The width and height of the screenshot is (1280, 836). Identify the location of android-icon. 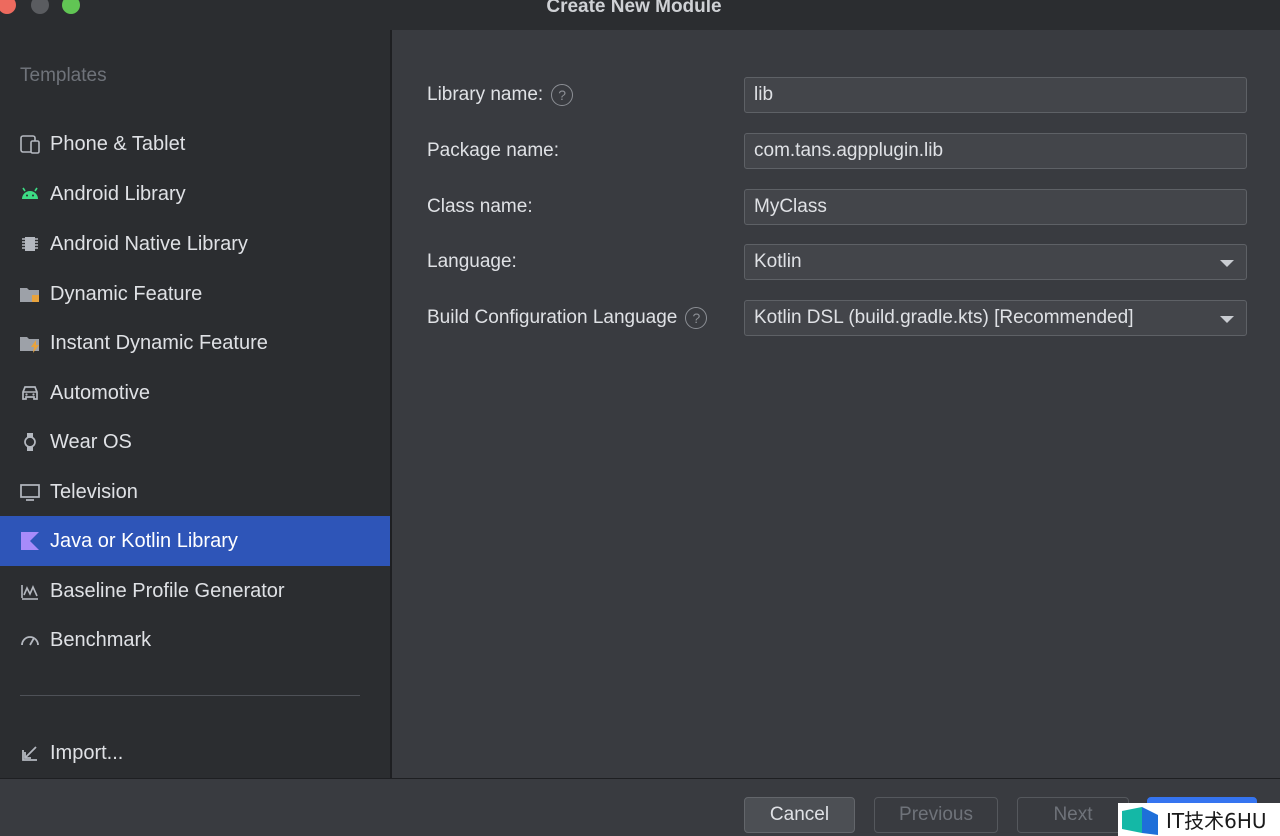
(30, 194).